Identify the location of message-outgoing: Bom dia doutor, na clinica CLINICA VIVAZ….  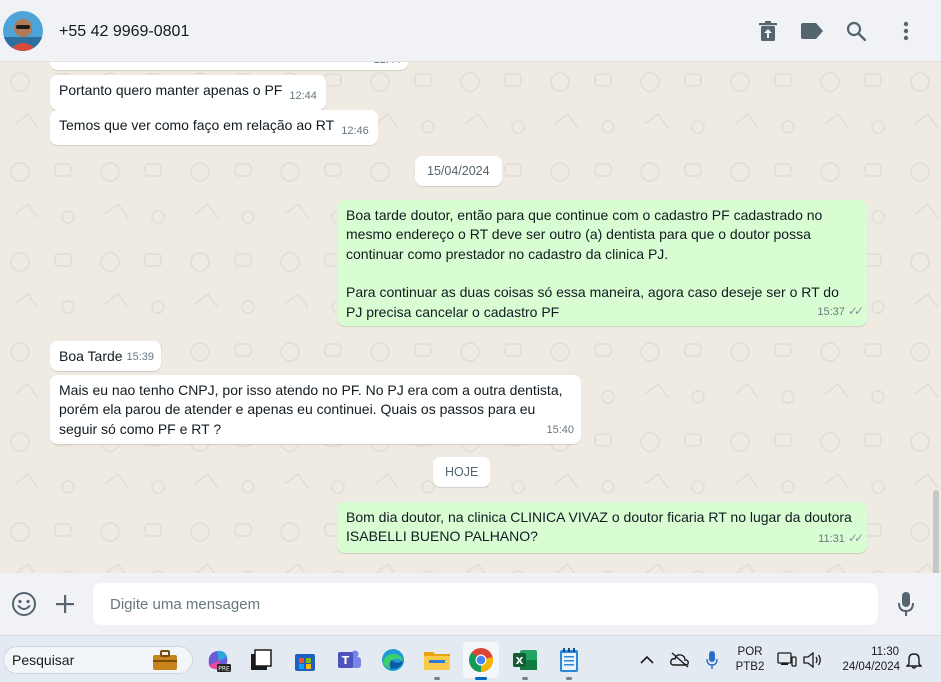
(602, 527).